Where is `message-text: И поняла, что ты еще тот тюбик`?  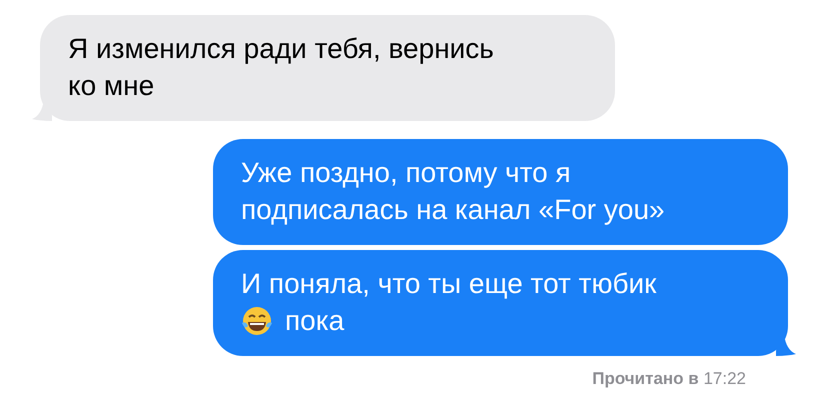
message-text: И поняла, что ты еще тот тюбик is located at coordinates (448, 284).